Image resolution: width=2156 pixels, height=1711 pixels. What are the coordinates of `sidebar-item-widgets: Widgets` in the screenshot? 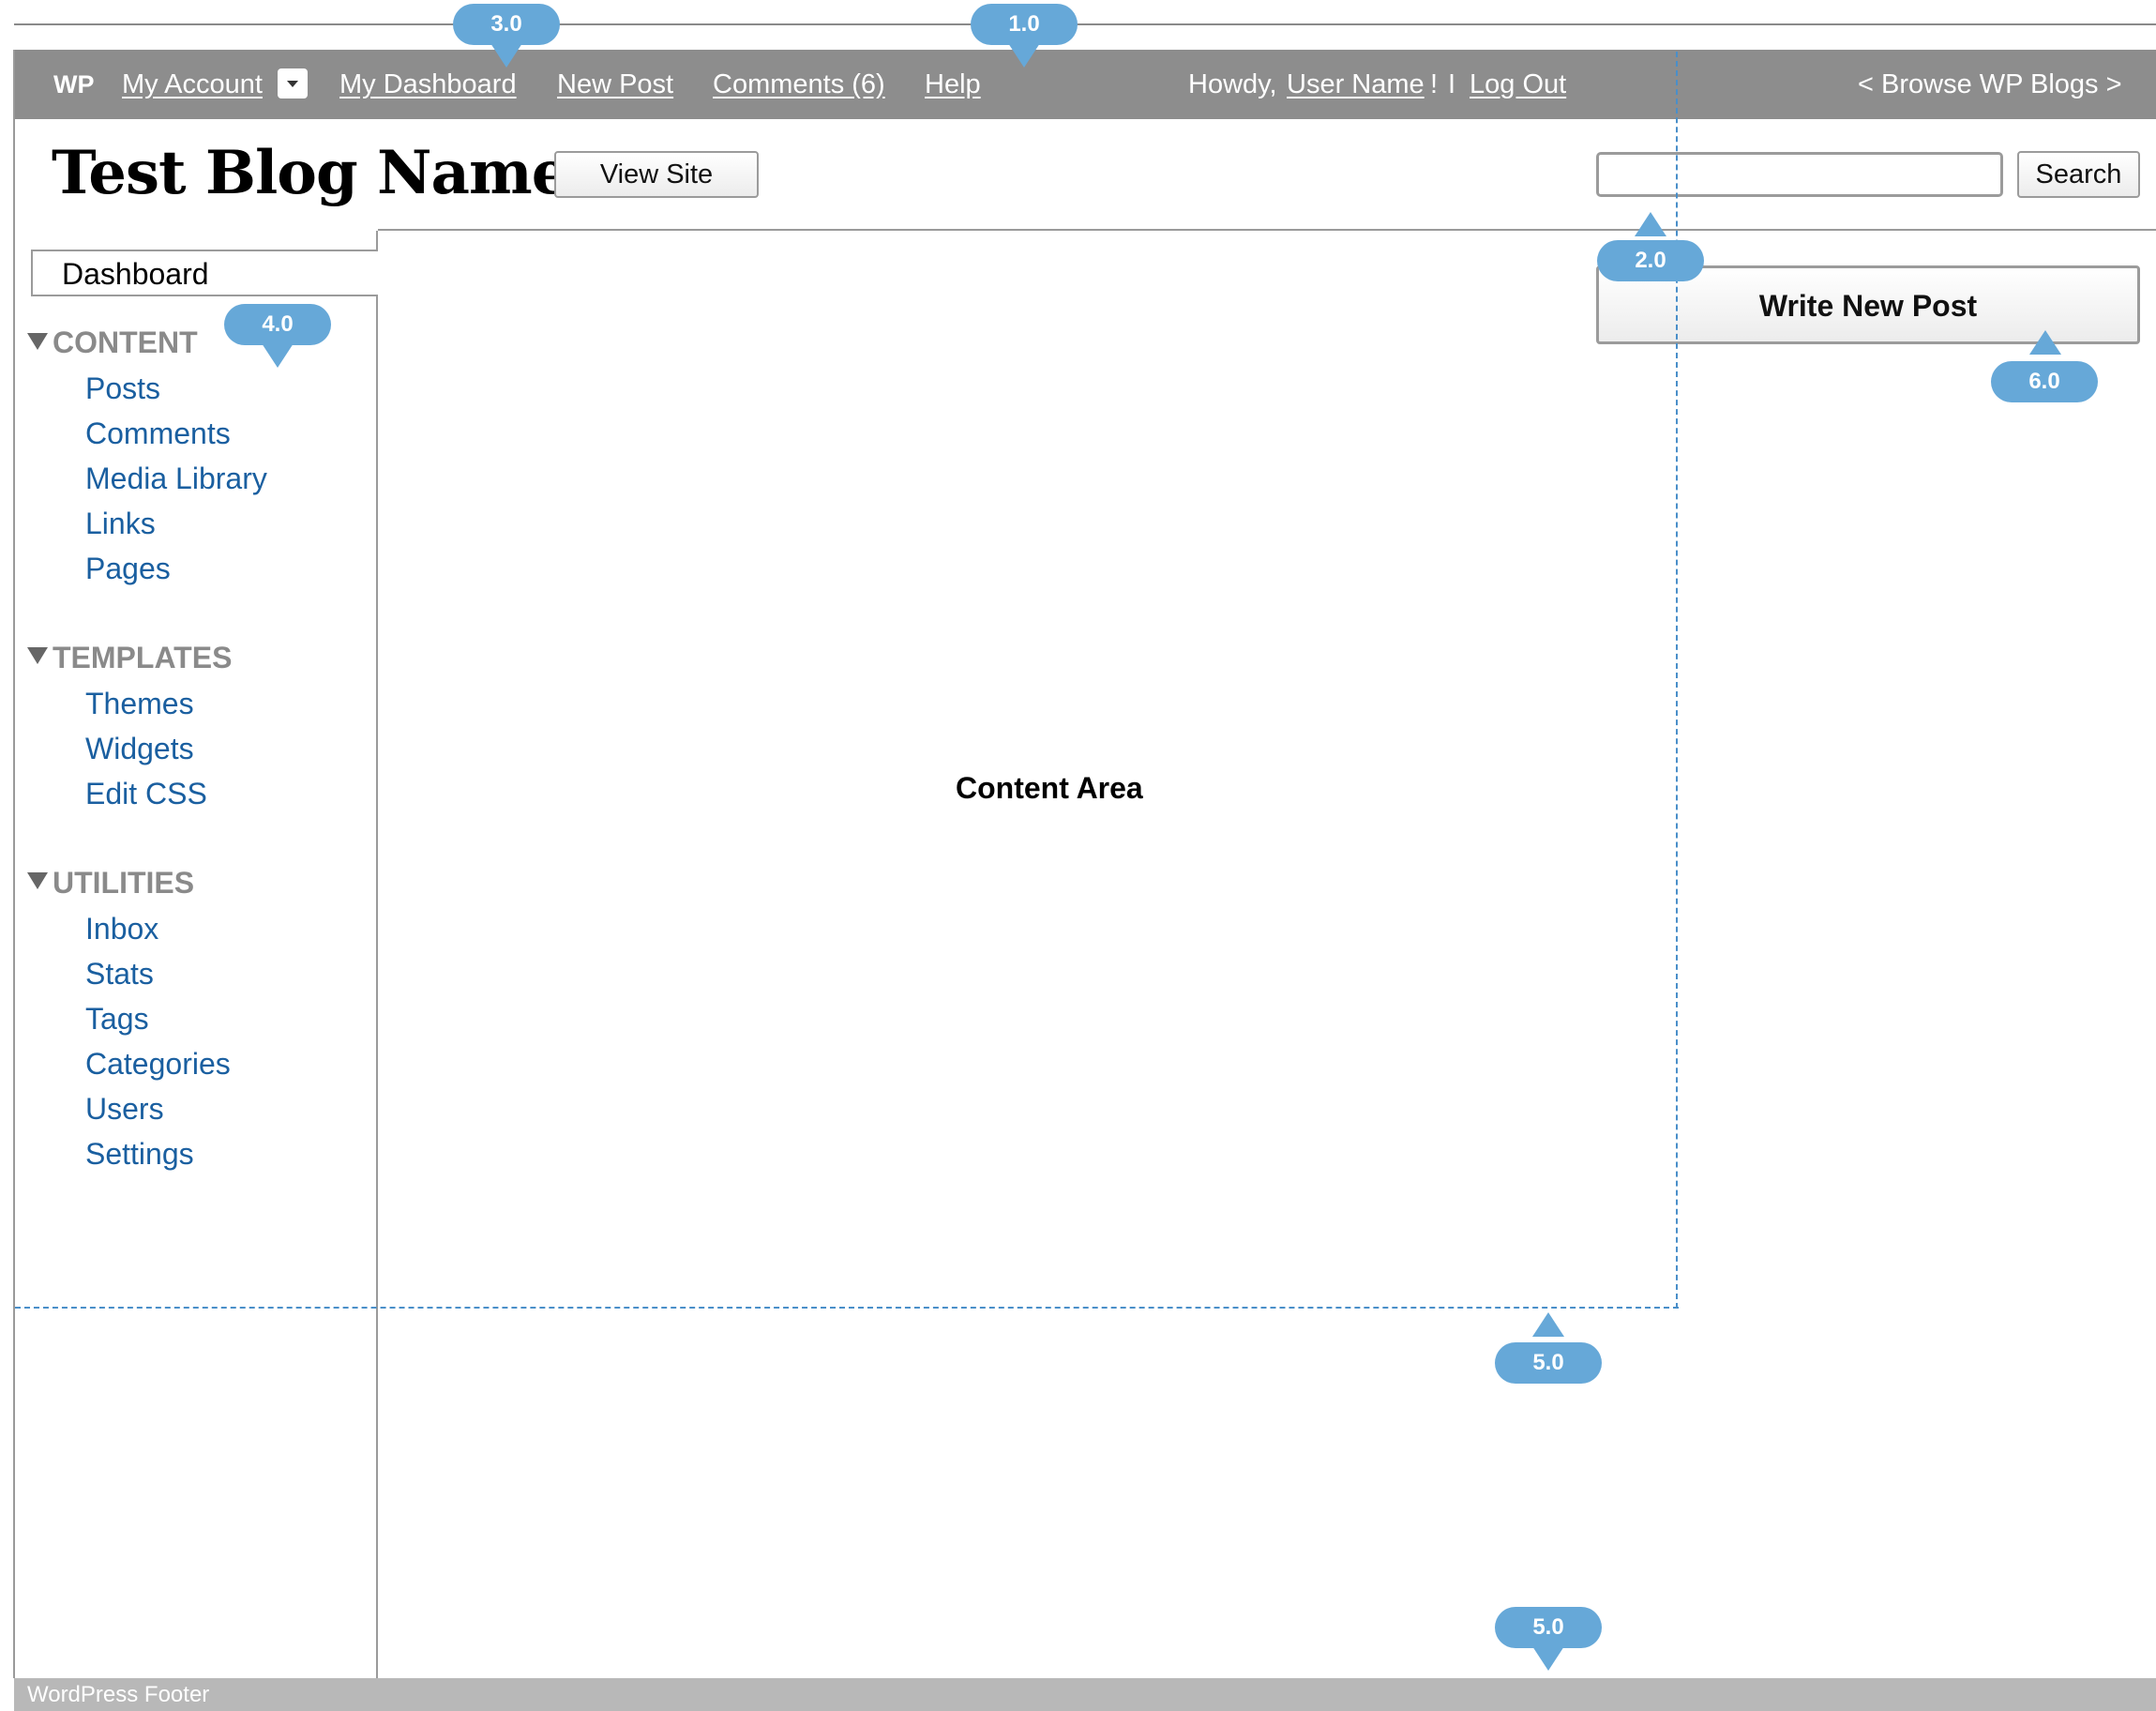 It's located at (139, 748).